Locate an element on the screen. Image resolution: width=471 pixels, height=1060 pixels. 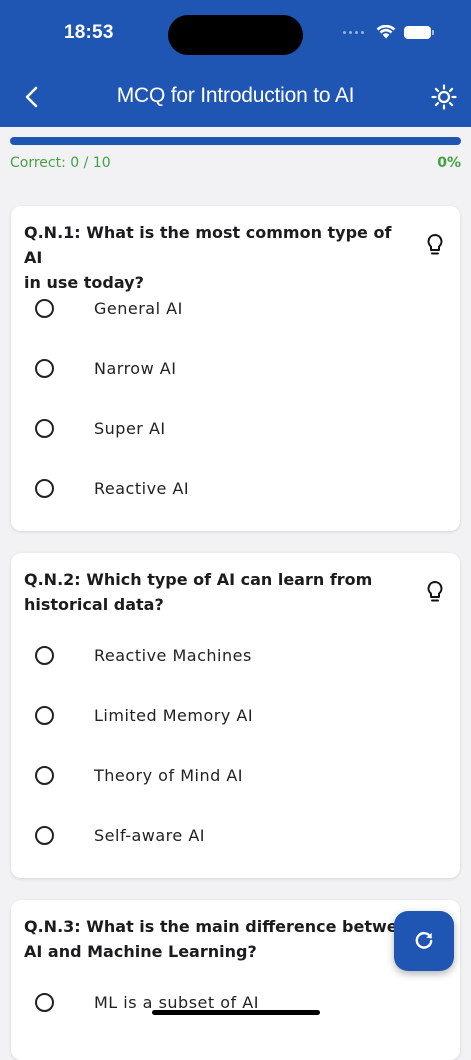
option-label: ML is a subset of AI is located at coordinates (176, 1002).